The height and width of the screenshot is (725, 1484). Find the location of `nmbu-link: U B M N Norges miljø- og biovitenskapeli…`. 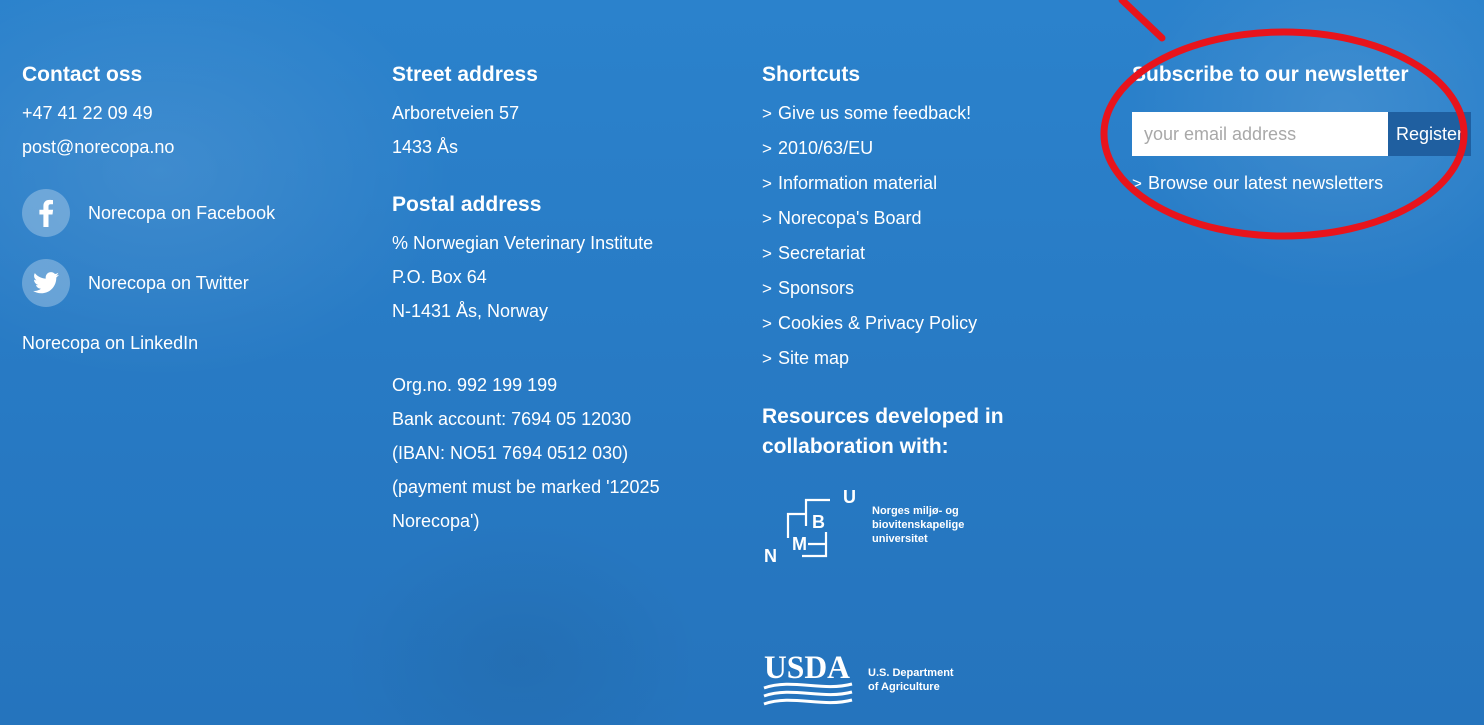

nmbu-link: U B M N Norges miljø- og biovitenskapeli… is located at coordinates (932, 525).